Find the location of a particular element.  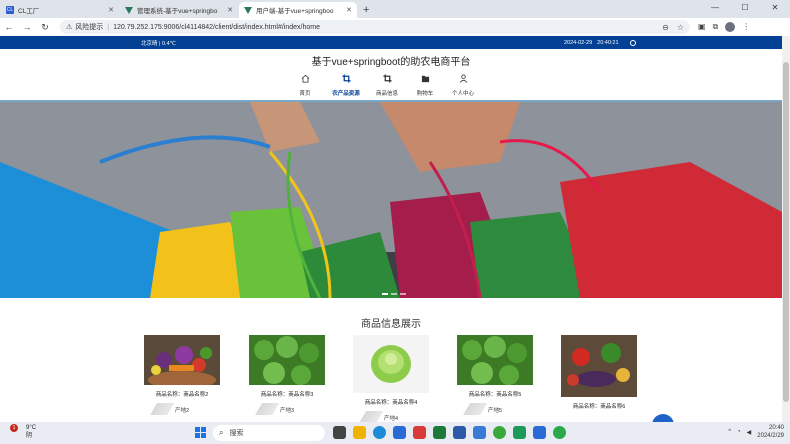

product-name: 商品名称：商品名称4 is located at coordinates (391, 403).